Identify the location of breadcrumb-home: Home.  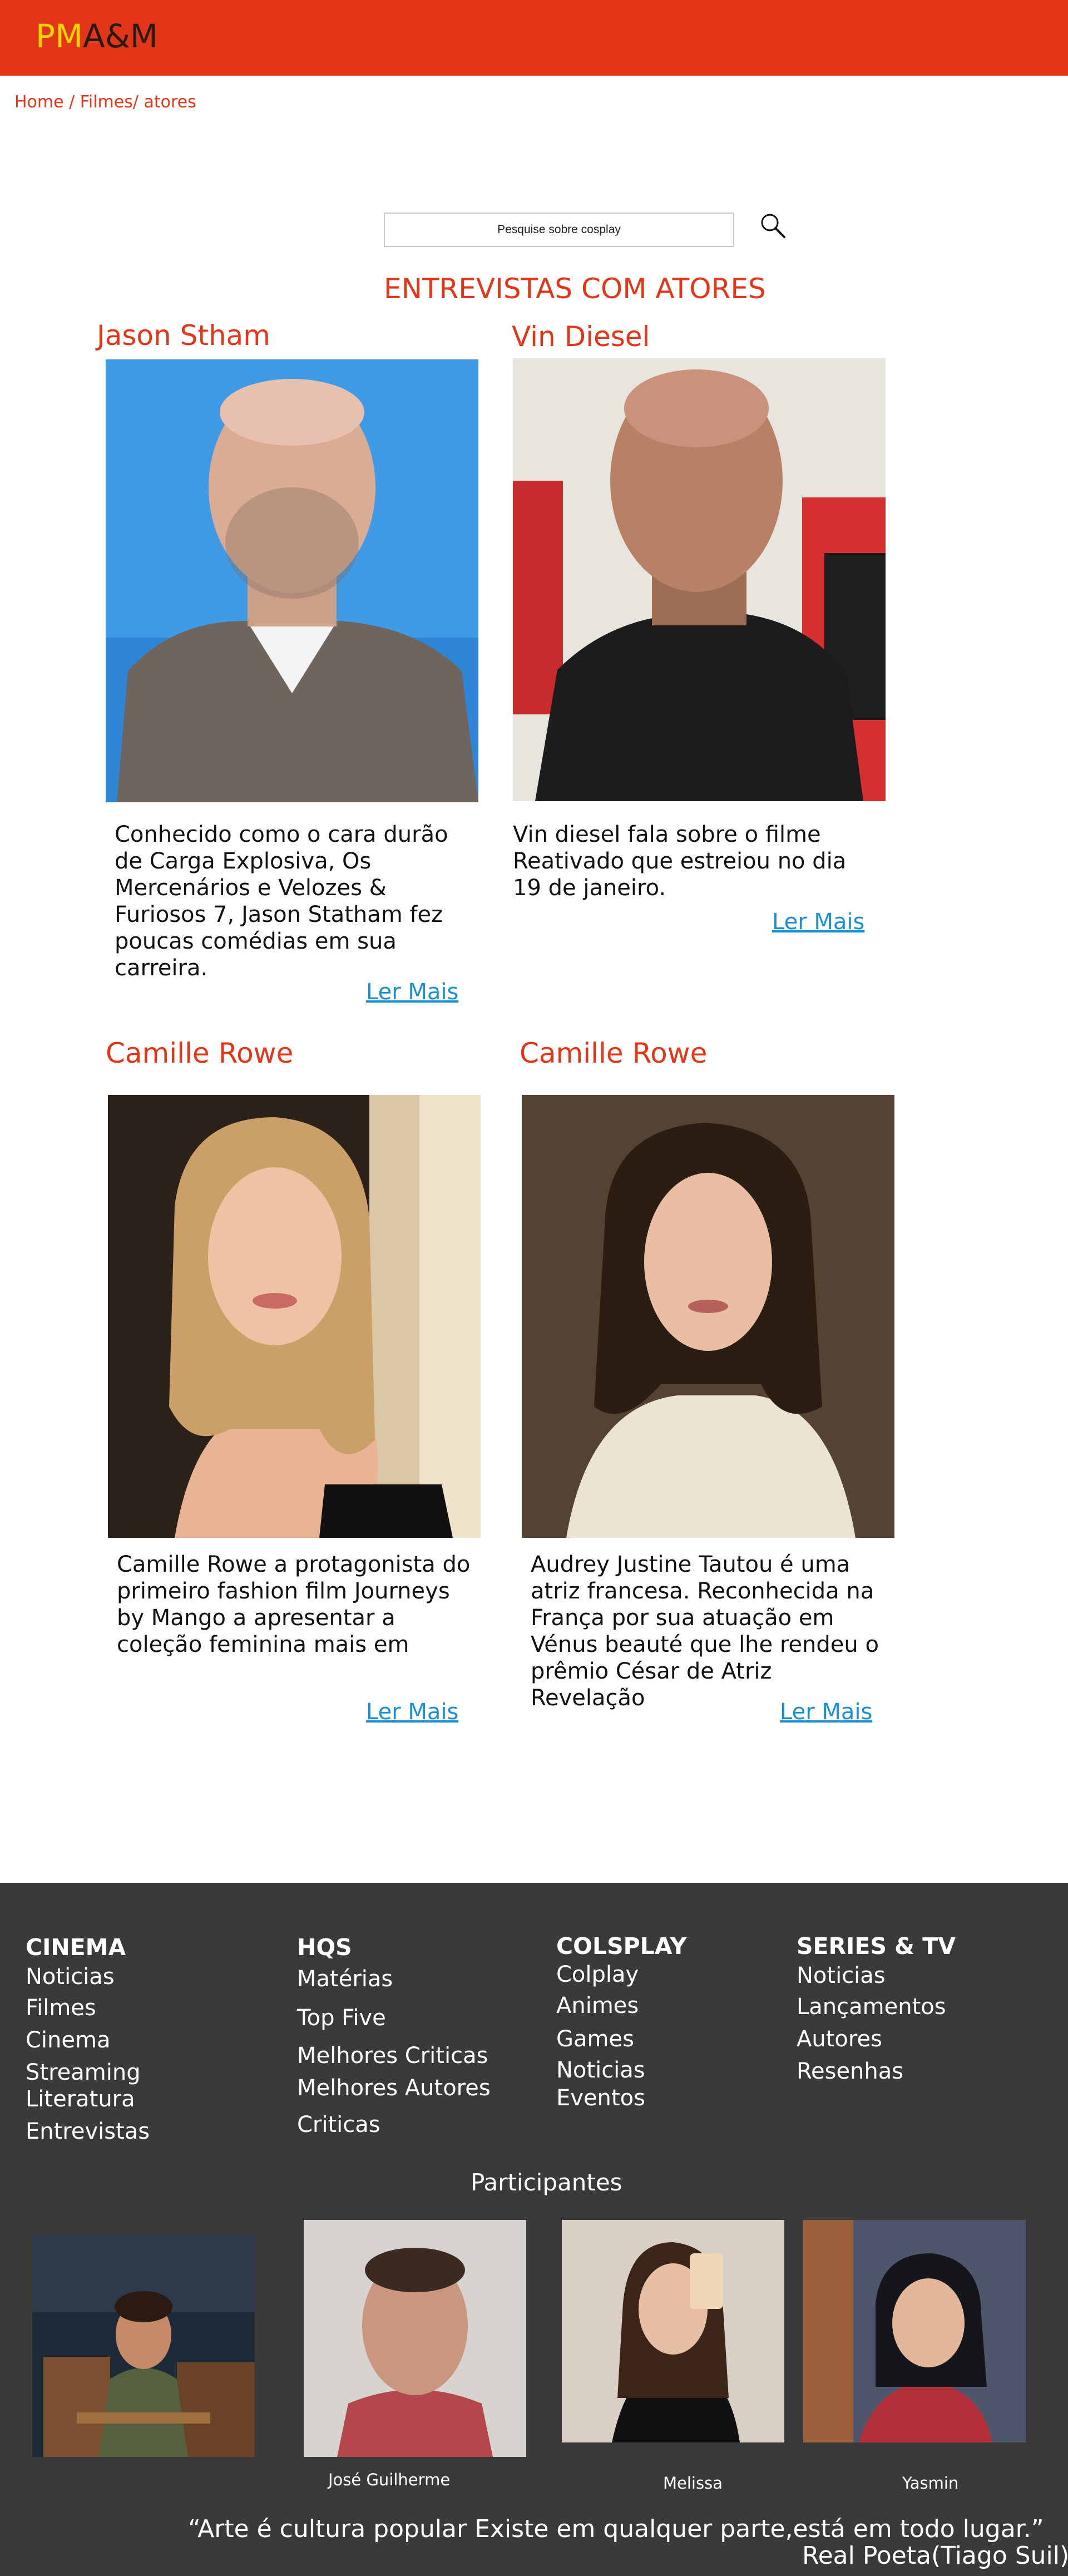
(39, 102).